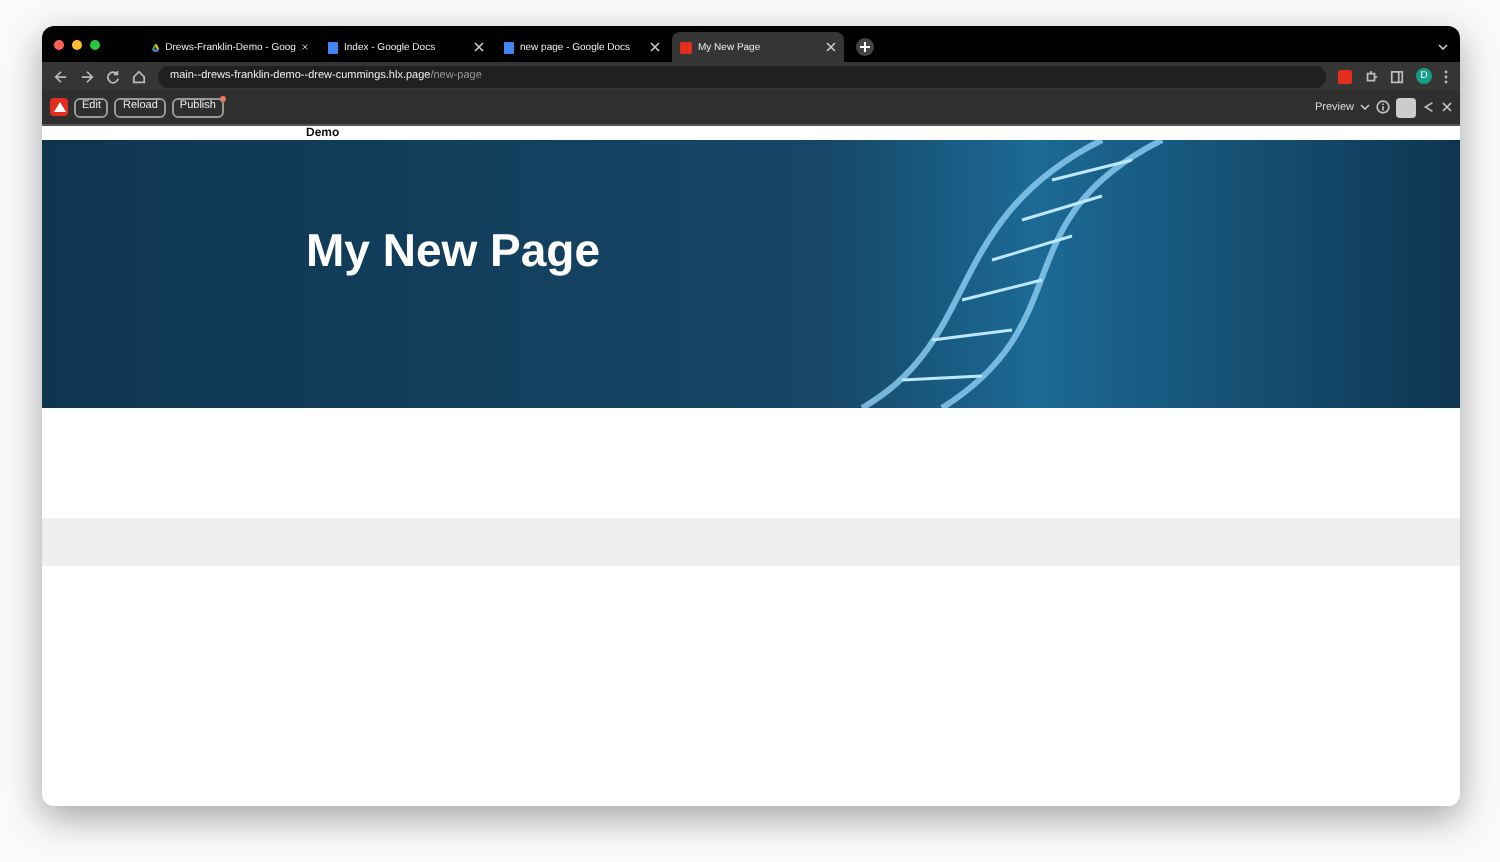 Image resolution: width=1500 pixels, height=862 pixels. Describe the element at coordinates (1397, 76) in the screenshot. I see `sidebar-icon` at that location.